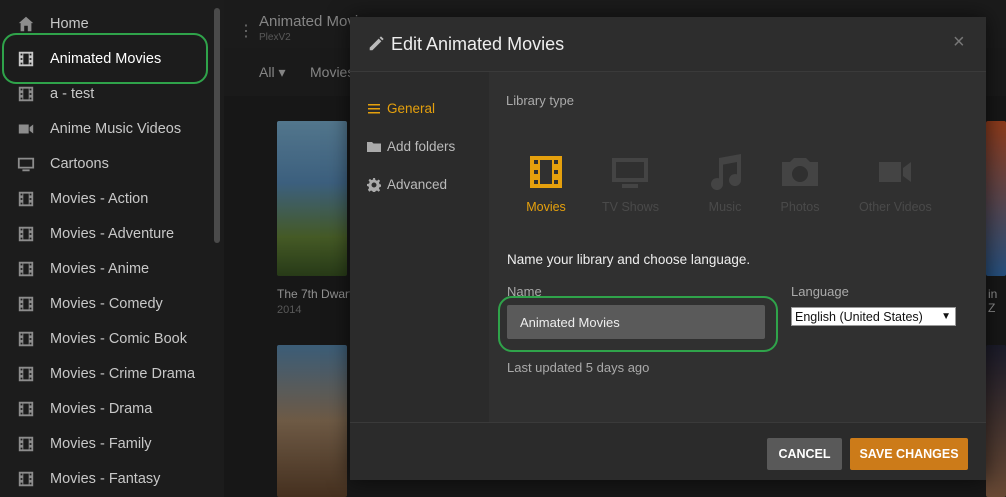  I want to click on music-icon, so click(726, 172).